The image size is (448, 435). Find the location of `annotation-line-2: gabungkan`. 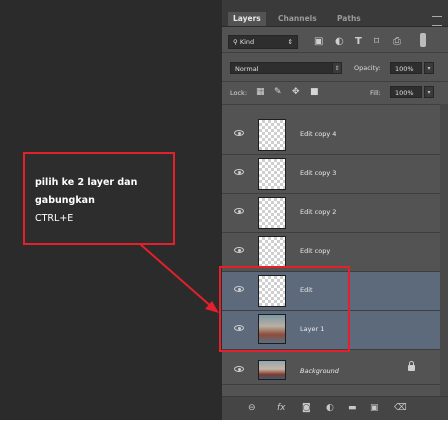

annotation-line-2: gabungkan is located at coordinates (65, 200).